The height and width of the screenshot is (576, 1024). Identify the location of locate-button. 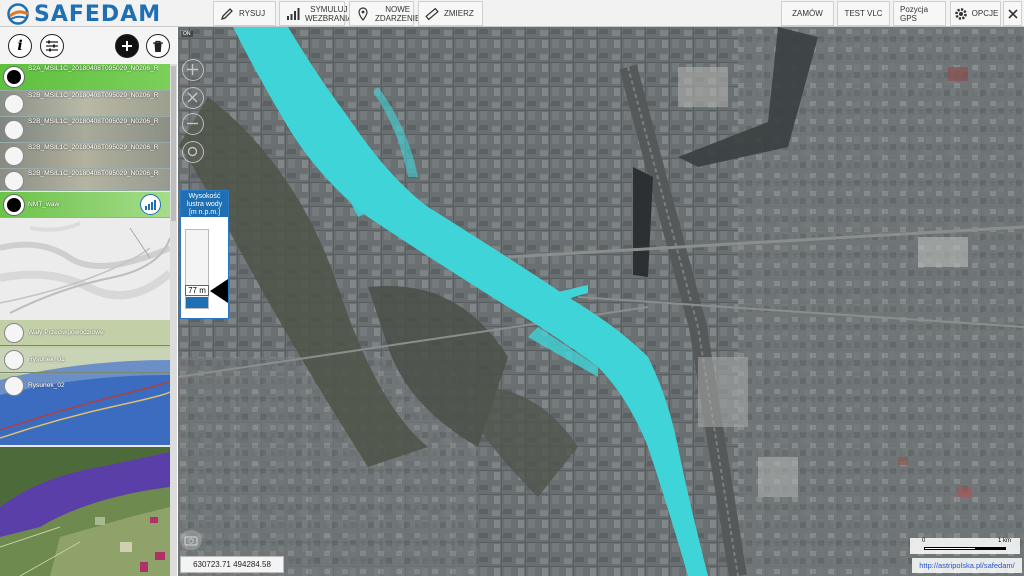
(193, 152).